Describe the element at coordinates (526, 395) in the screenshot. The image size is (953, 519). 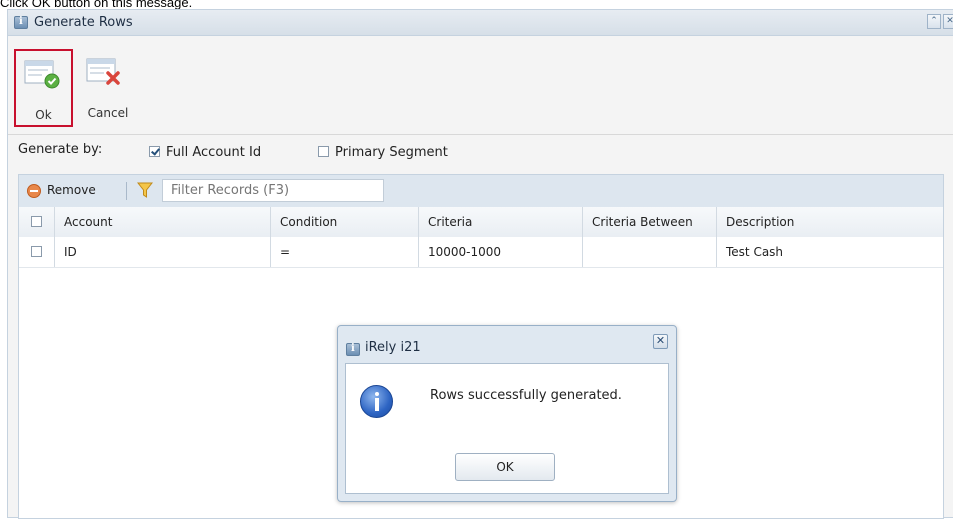
I see `dialog-message: Rows successfully generated.` at that location.